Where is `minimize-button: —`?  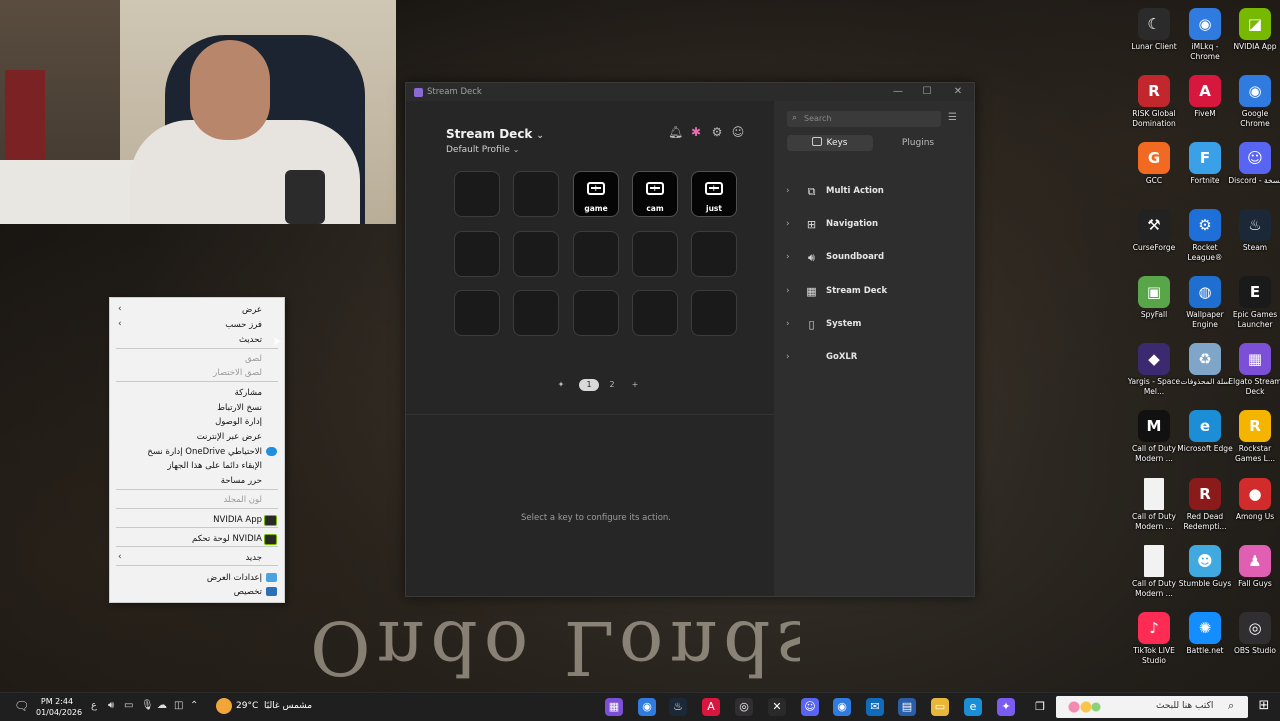
minimize-button: — is located at coordinates (898, 92).